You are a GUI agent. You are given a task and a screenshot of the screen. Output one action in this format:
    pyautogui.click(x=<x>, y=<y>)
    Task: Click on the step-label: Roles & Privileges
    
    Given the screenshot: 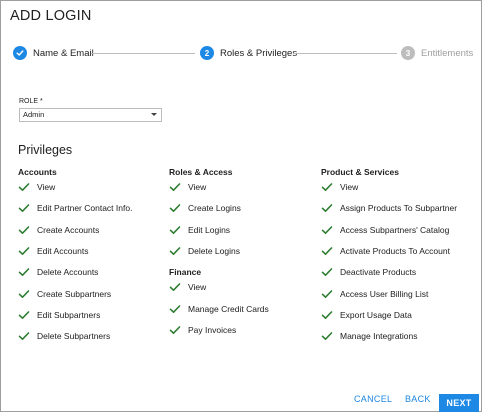 What is the action you would take?
    pyautogui.click(x=259, y=53)
    